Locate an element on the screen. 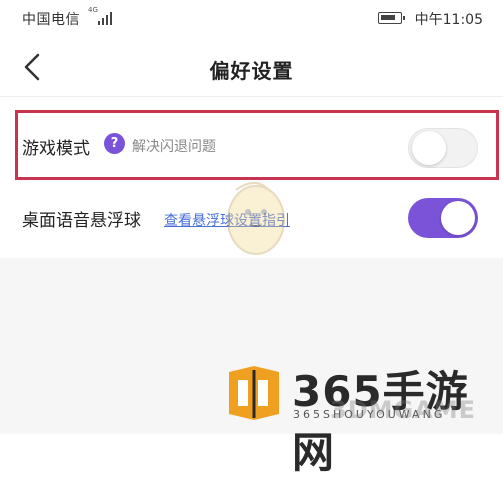  floating-ball-label: 桌面语音悬浮球 is located at coordinates (81, 221).